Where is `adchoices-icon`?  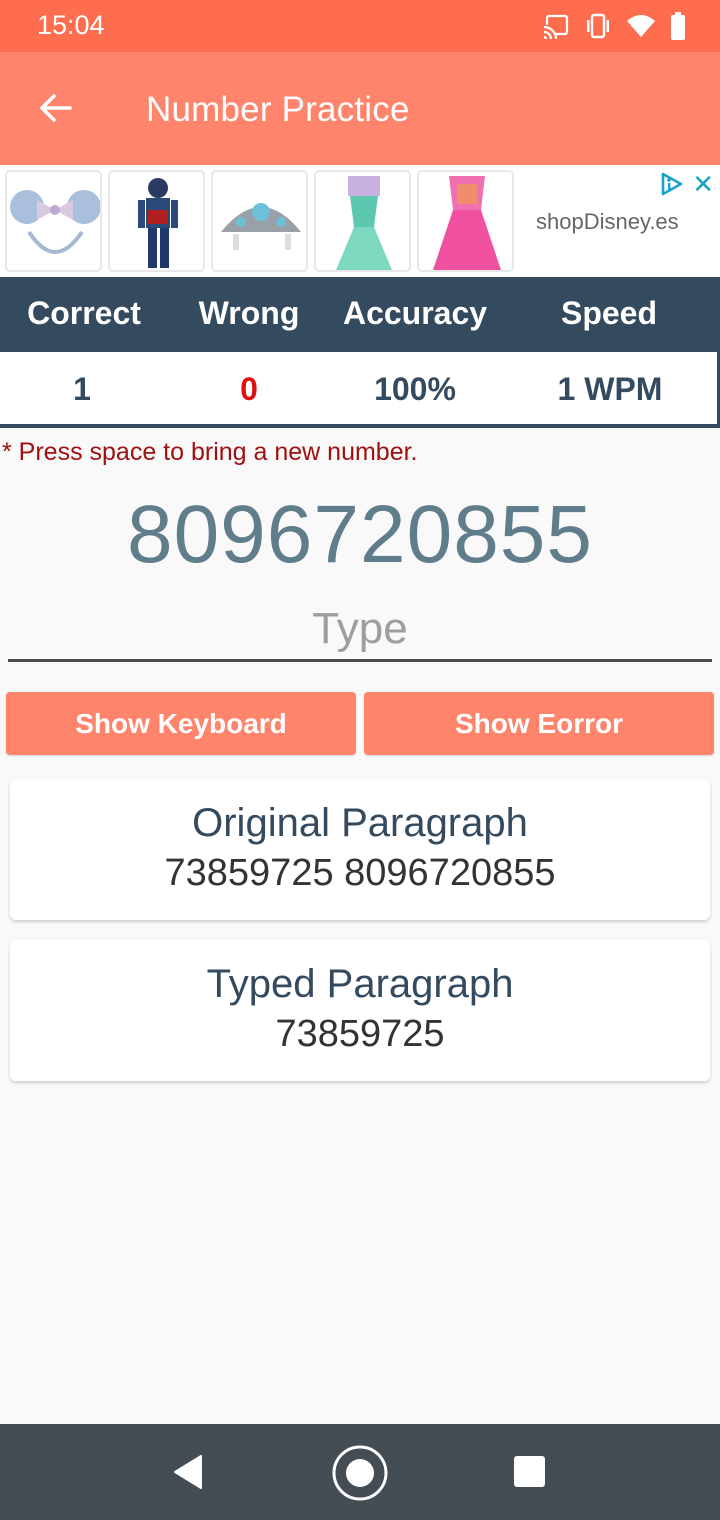
adchoices-icon is located at coordinates (672, 186).